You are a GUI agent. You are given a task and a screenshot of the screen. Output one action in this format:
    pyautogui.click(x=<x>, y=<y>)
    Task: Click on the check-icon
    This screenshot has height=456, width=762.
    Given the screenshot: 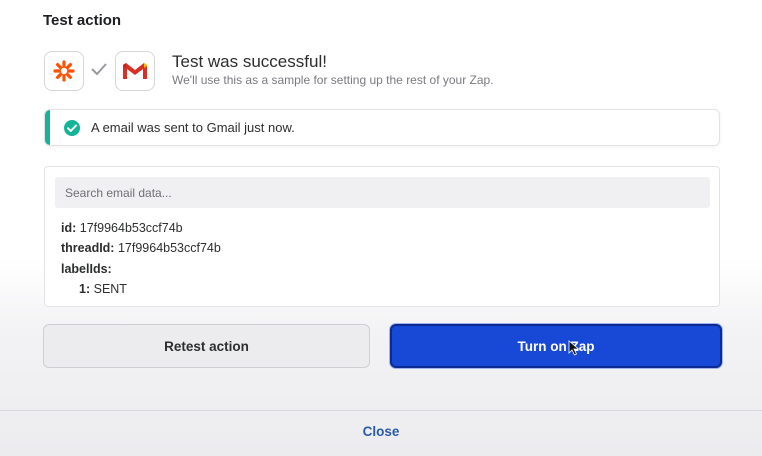 What is the action you would take?
    pyautogui.click(x=99, y=69)
    